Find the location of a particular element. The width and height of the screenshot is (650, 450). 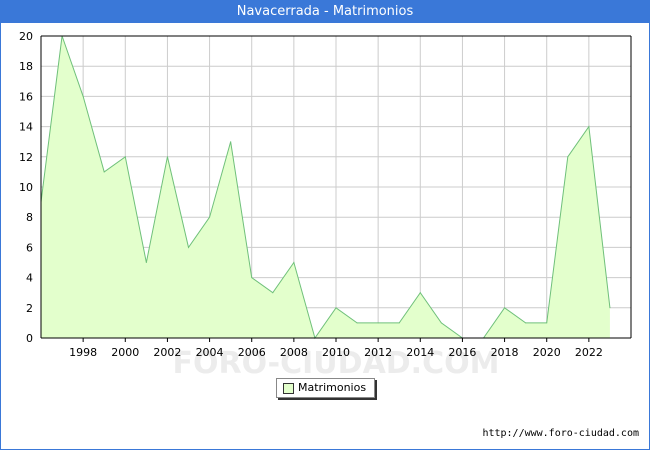

y-tick-label: 16 is located at coordinates (26, 96).